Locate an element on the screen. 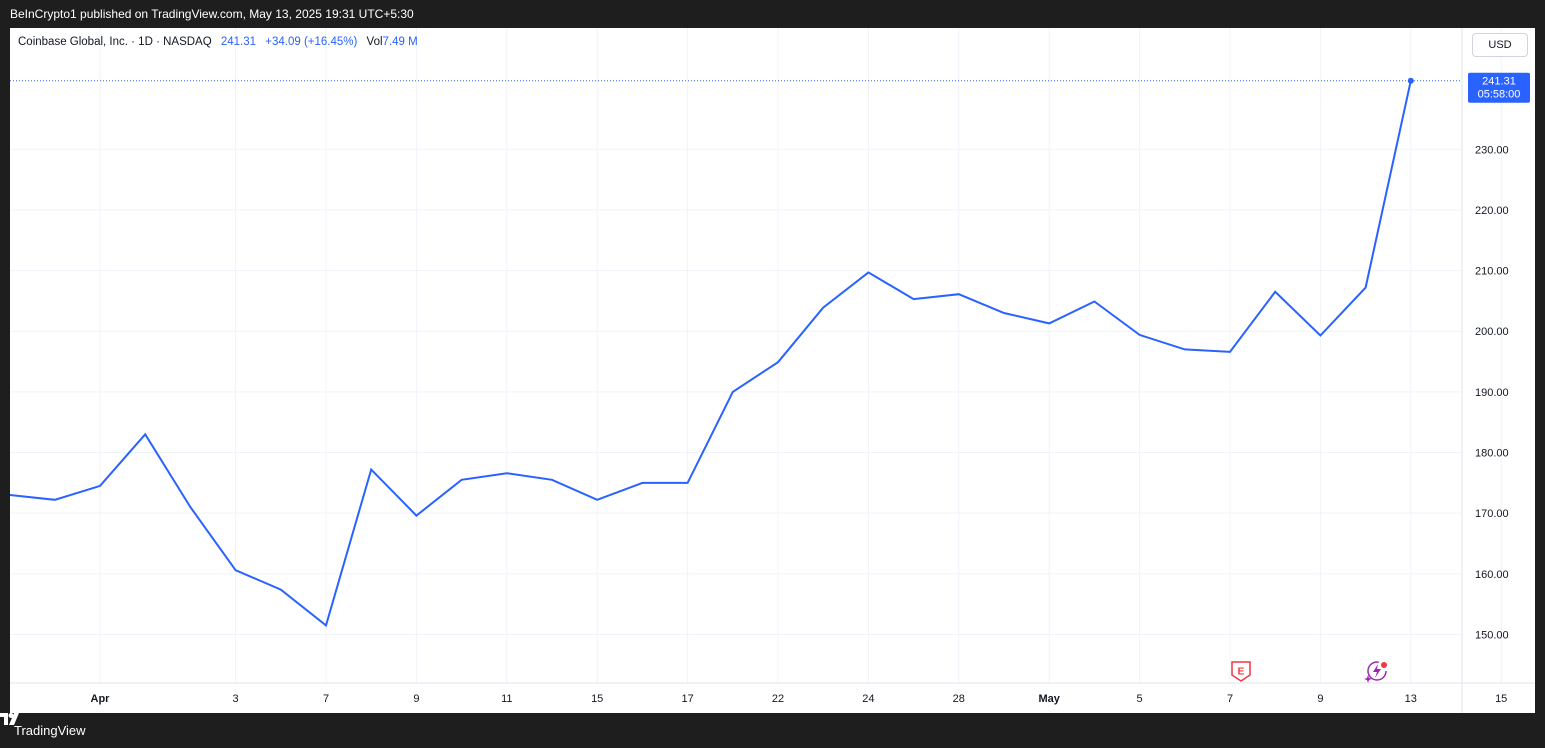 The height and width of the screenshot is (748, 1545). x-tick-label: 24 is located at coordinates (868, 699).